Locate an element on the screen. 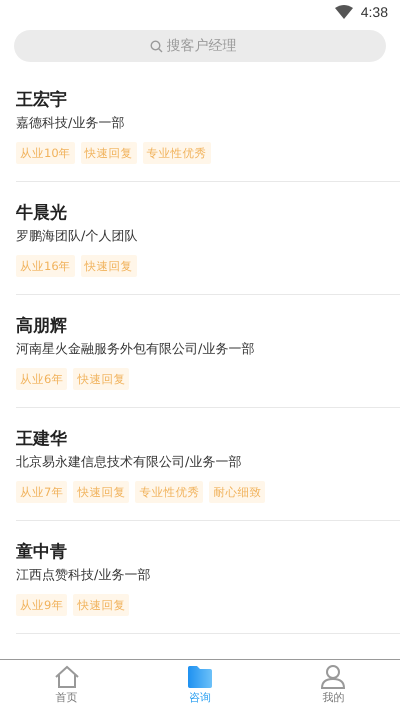  tag: 从业7年 is located at coordinates (42, 492).